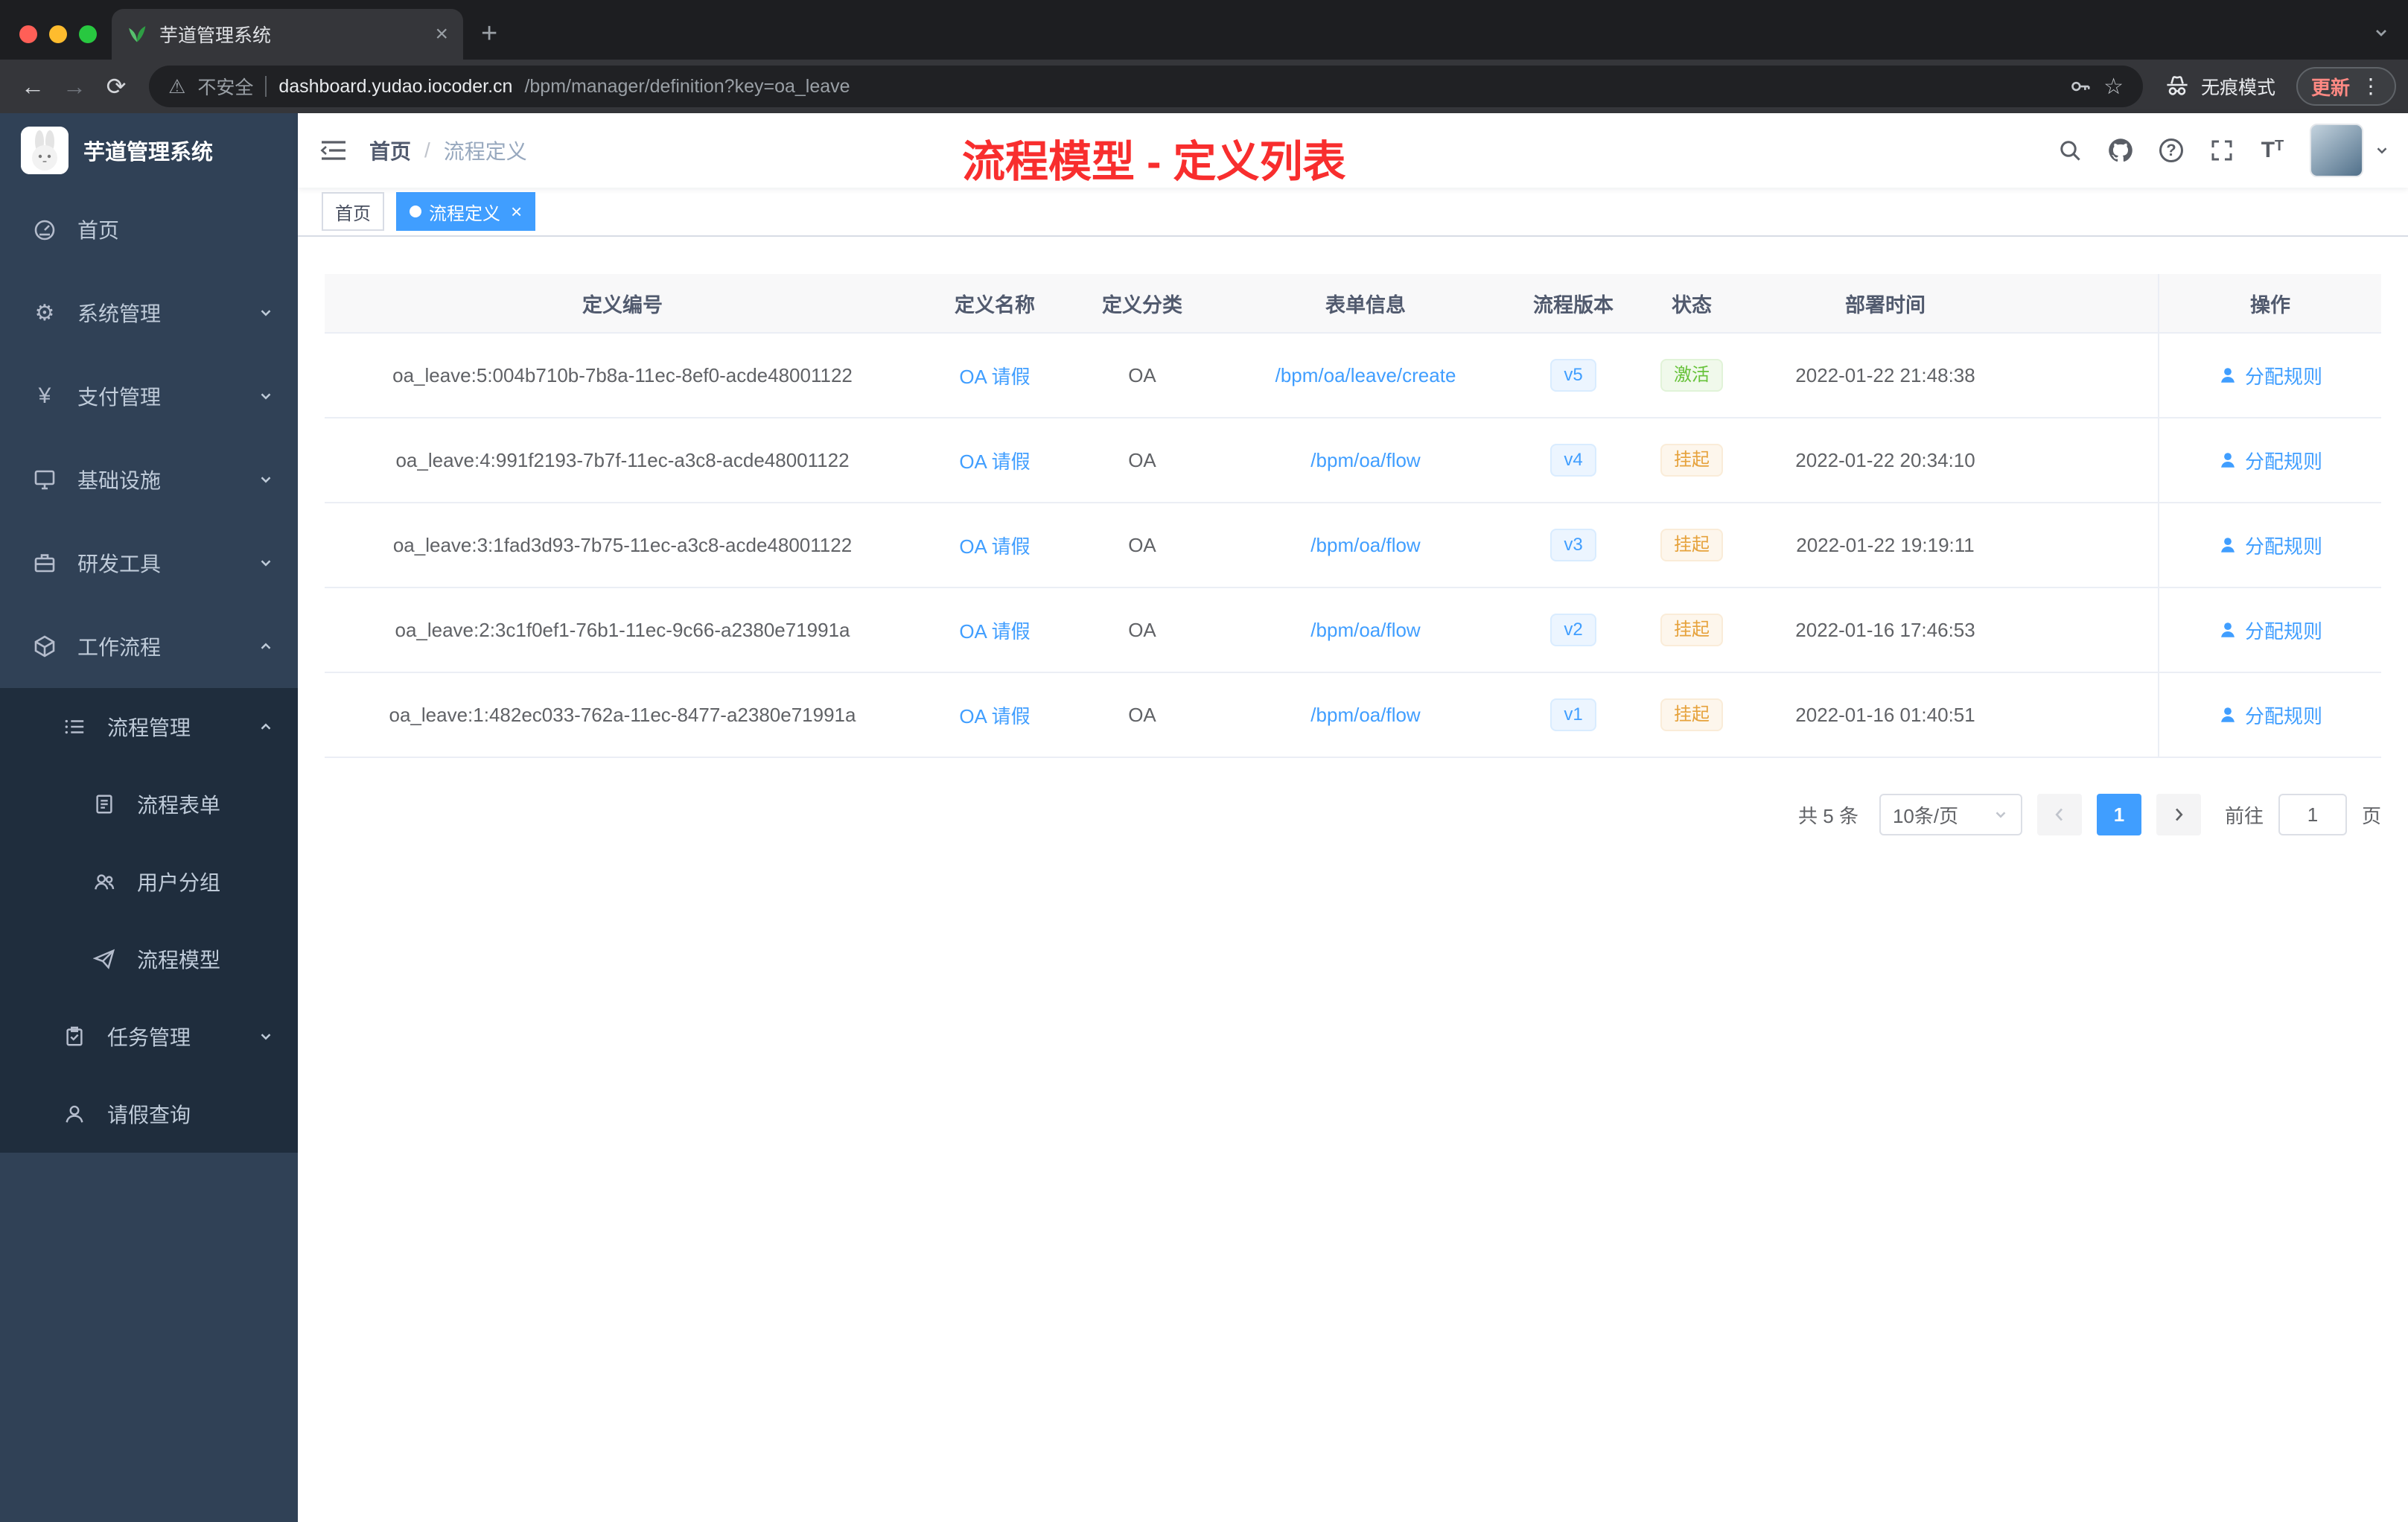  I want to click on sidebar-item-infrastructure: 基础设施, so click(149, 479).